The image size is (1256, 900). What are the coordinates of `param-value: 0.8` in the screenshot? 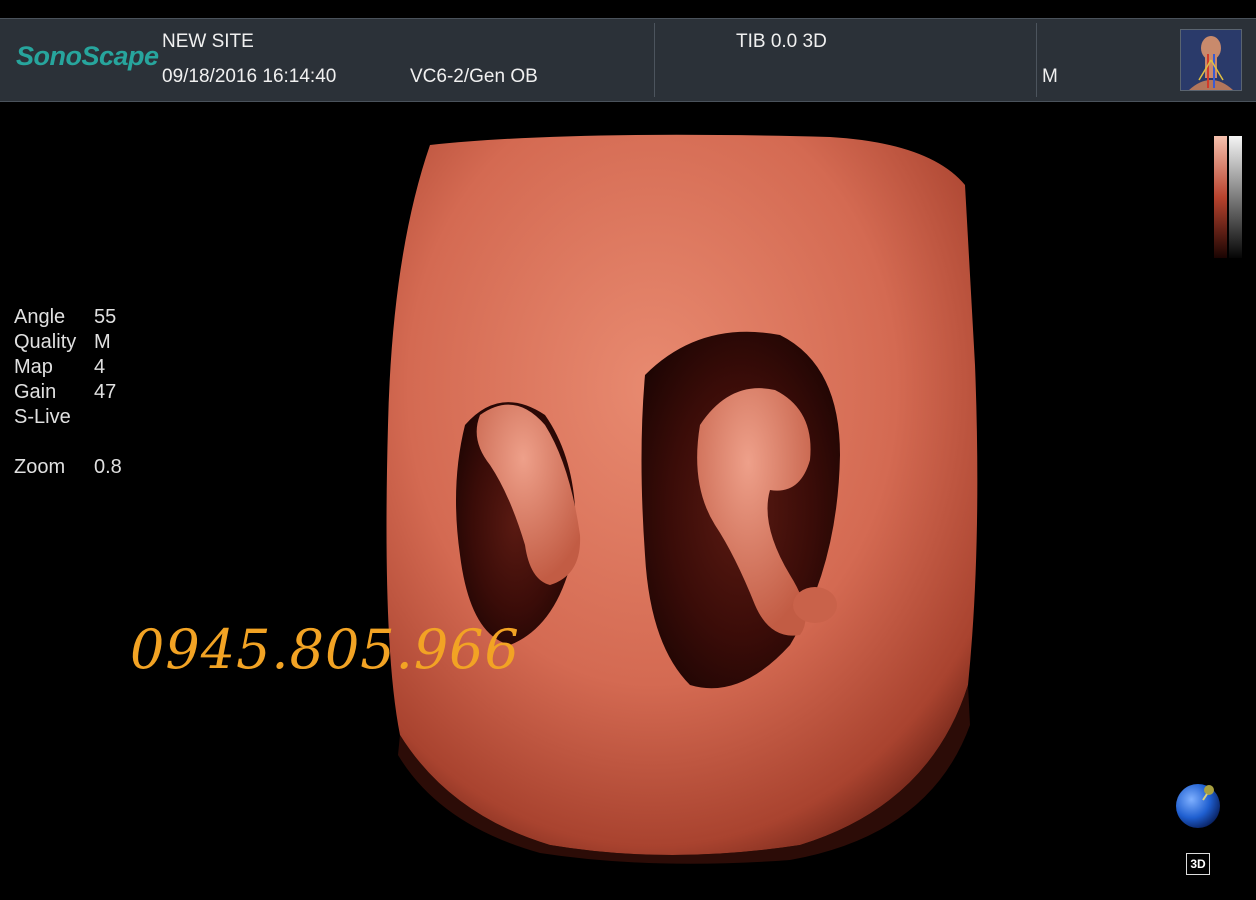 It's located at (108, 467).